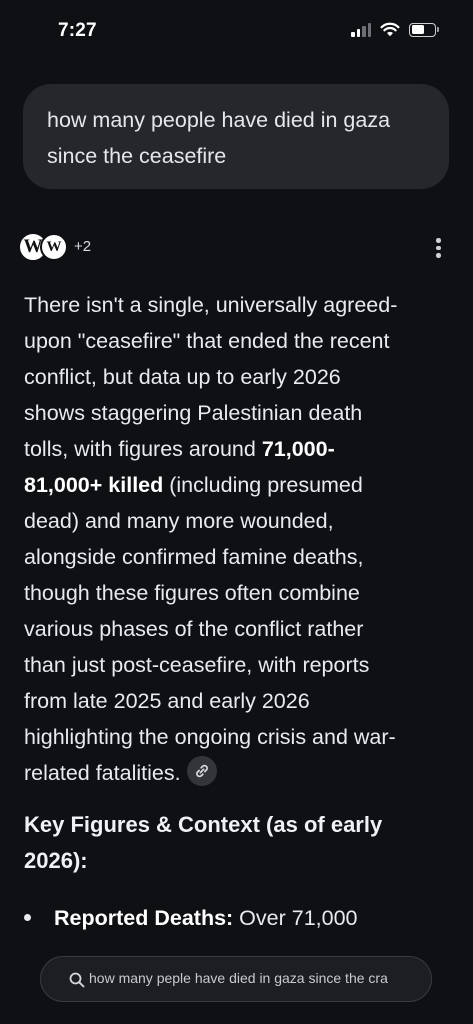 The height and width of the screenshot is (1024, 473). What do you see at coordinates (438, 240) in the screenshot?
I see `more-vert-icon` at bounding box center [438, 240].